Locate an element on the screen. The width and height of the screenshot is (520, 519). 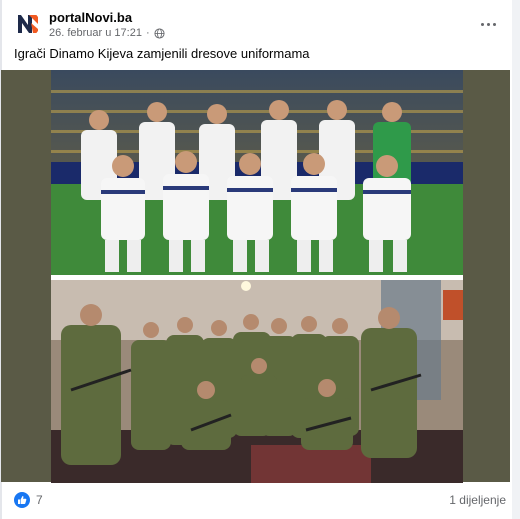
more-options-icon is located at coordinates (488, 24).